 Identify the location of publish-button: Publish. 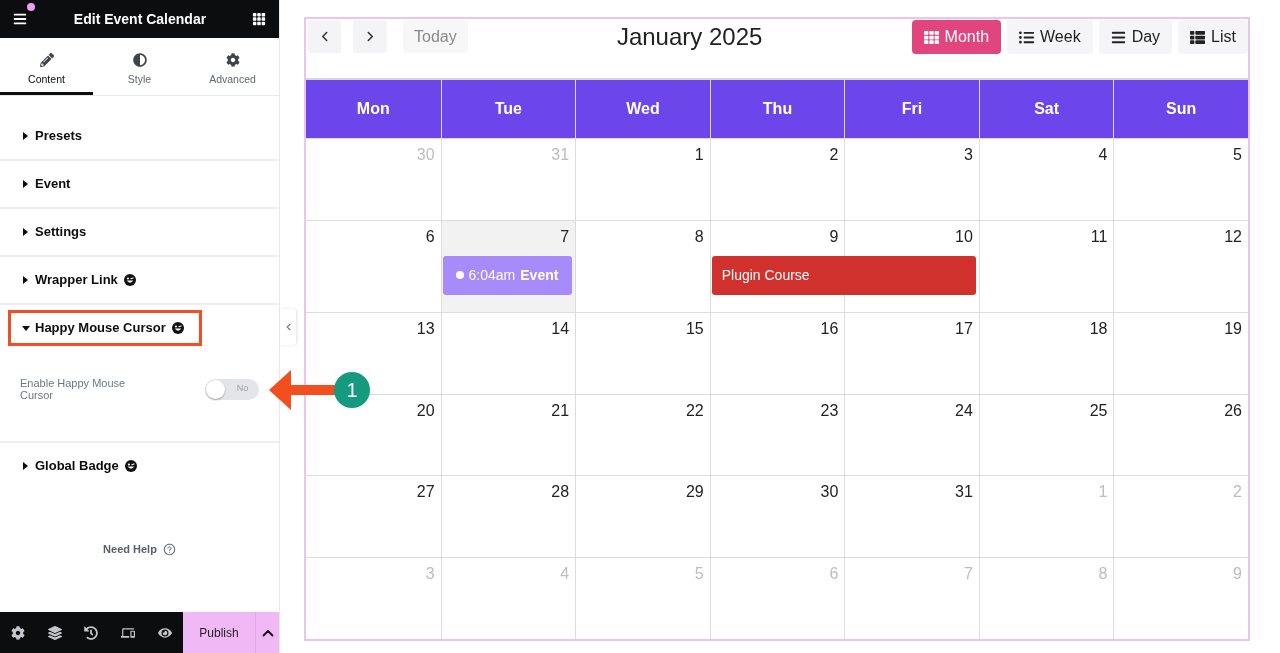
(219, 632).